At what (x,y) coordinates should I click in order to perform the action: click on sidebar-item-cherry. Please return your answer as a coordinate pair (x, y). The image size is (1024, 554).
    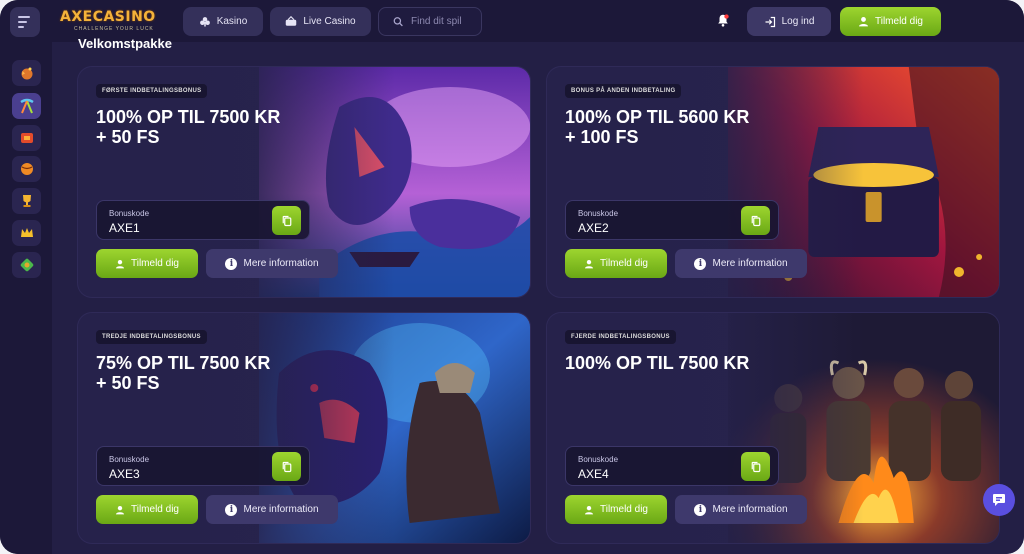
    Looking at the image, I should click on (26, 138).